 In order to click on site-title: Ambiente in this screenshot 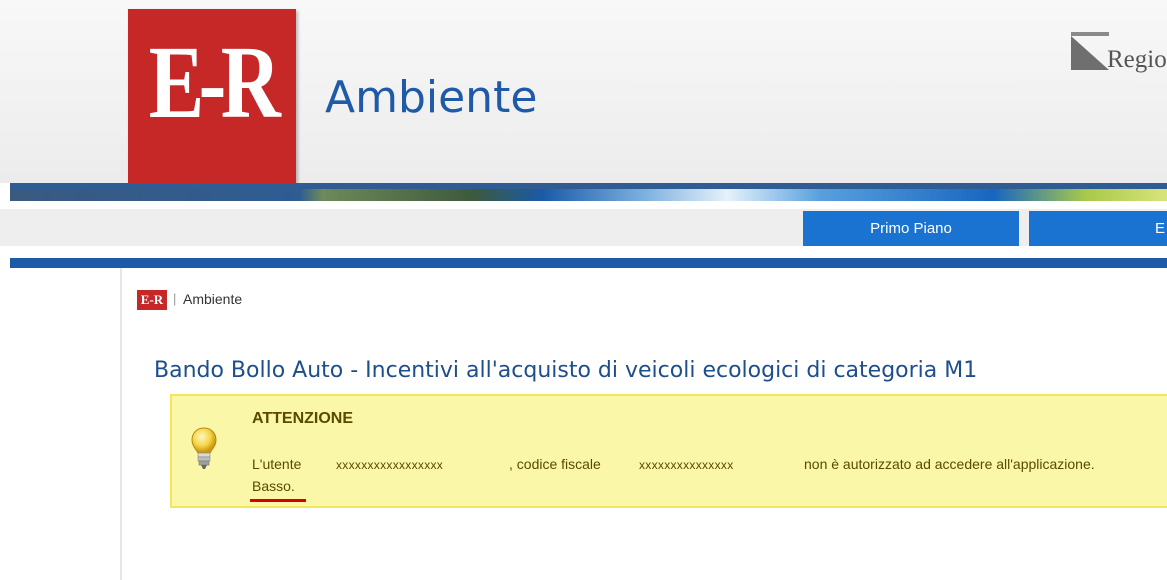, I will do `click(431, 98)`.